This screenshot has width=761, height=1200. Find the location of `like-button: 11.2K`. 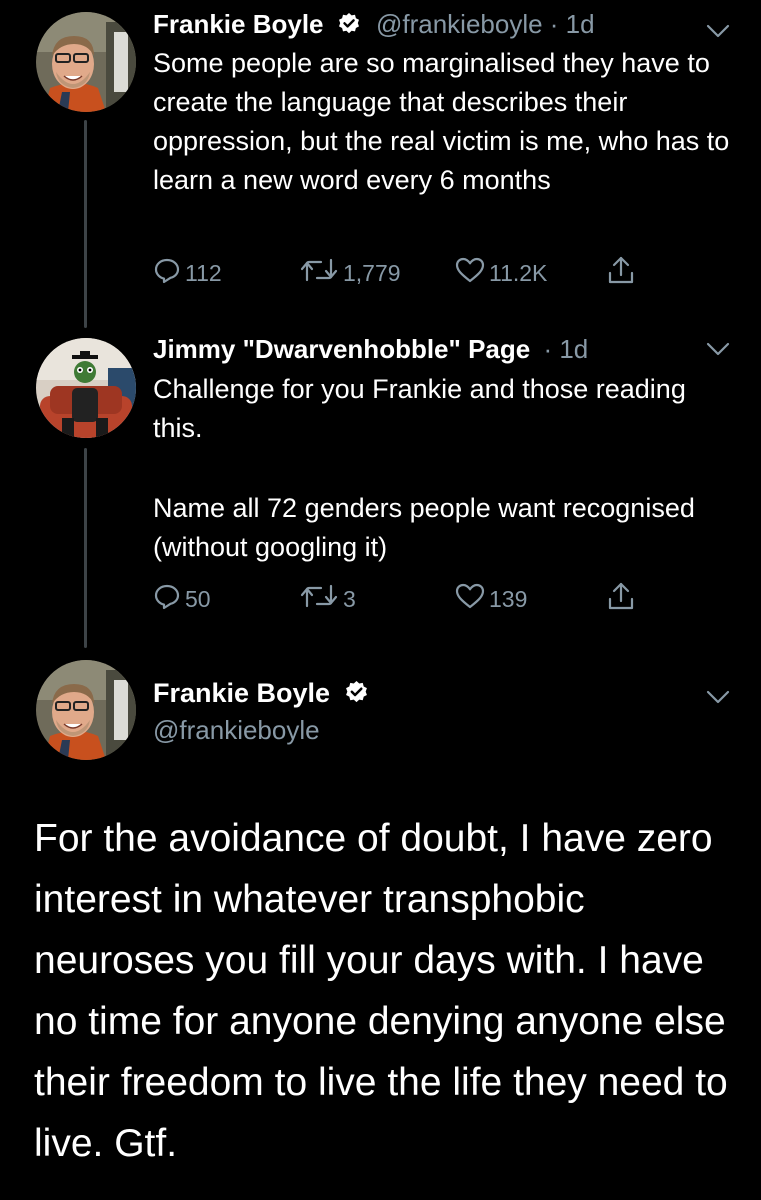

like-button: 11.2K is located at coordinates (501, 273).